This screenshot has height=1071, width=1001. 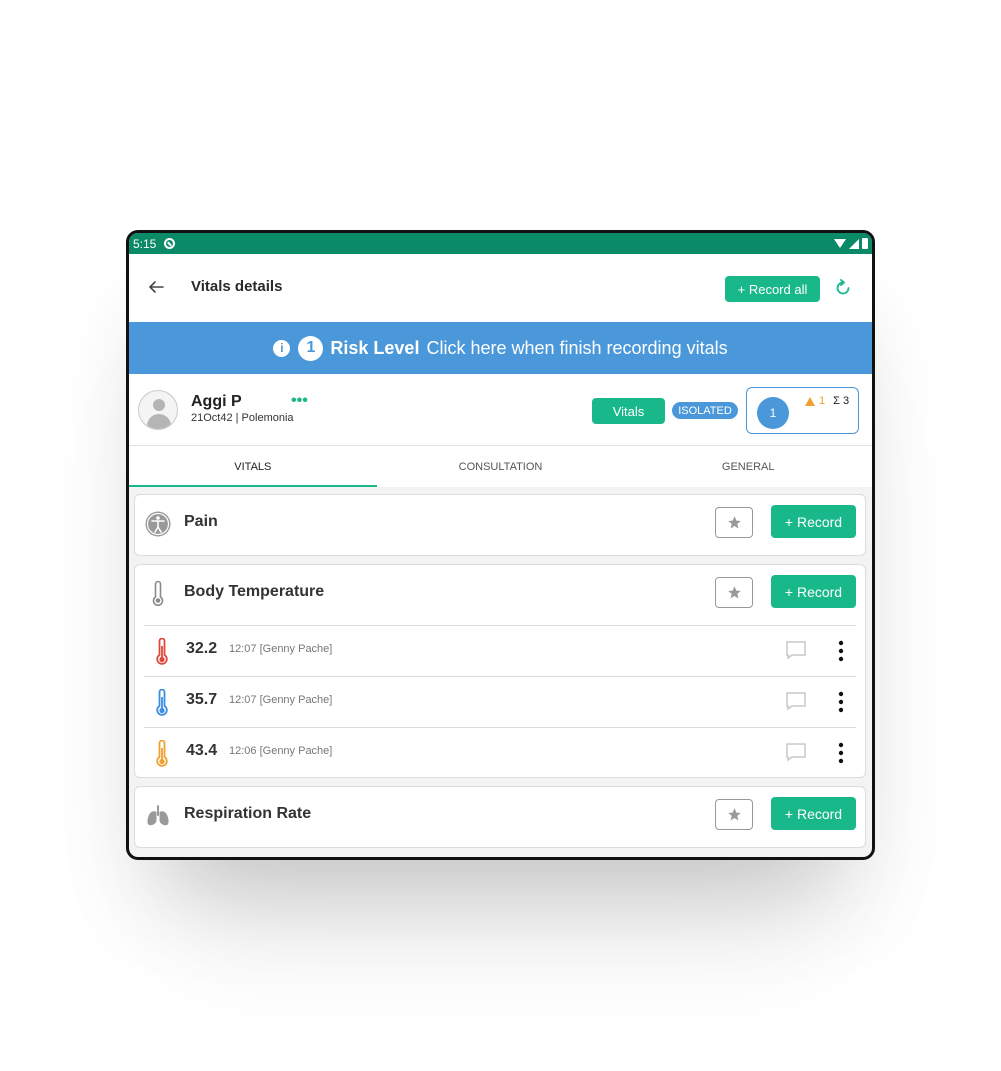 I want to click on thermometer-orange-icon, so click(x=162, y=753).